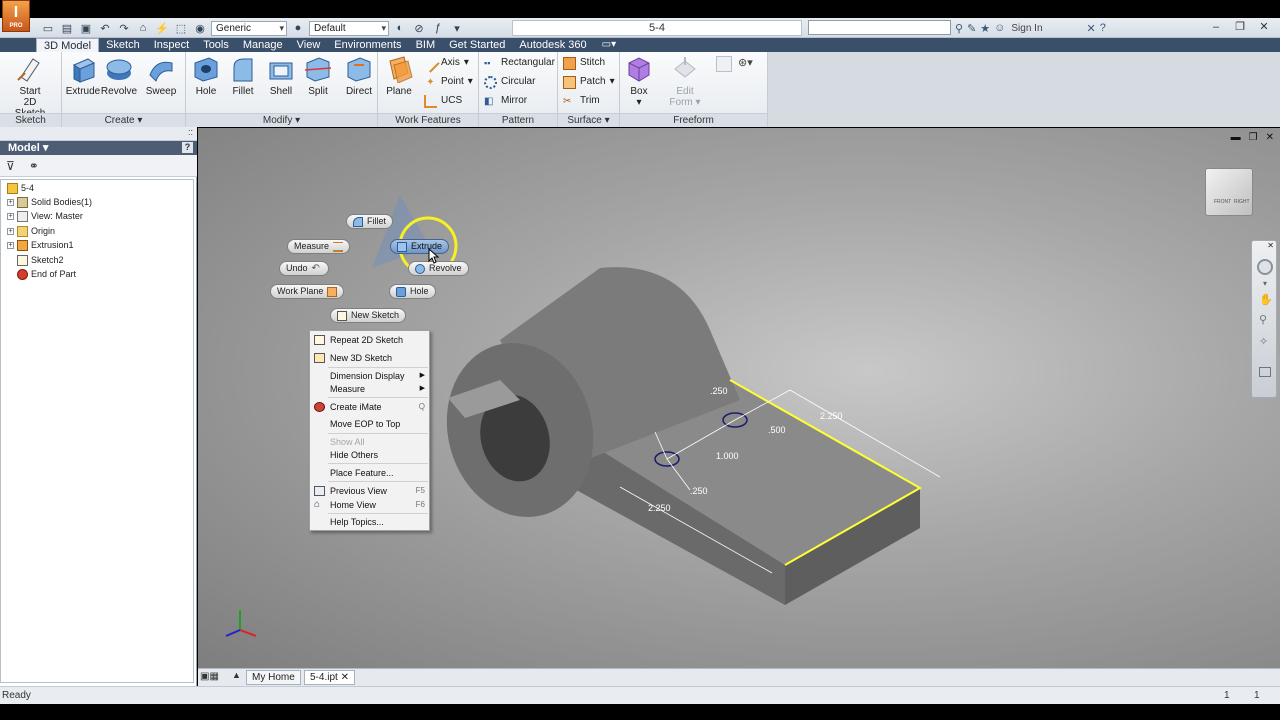 The image size is (1280, 720). What do you see at coordinates (745, 62) in the screenshot?
I see `ribbon-more-icon: ⊛▾` at bounding box center [745, 62].